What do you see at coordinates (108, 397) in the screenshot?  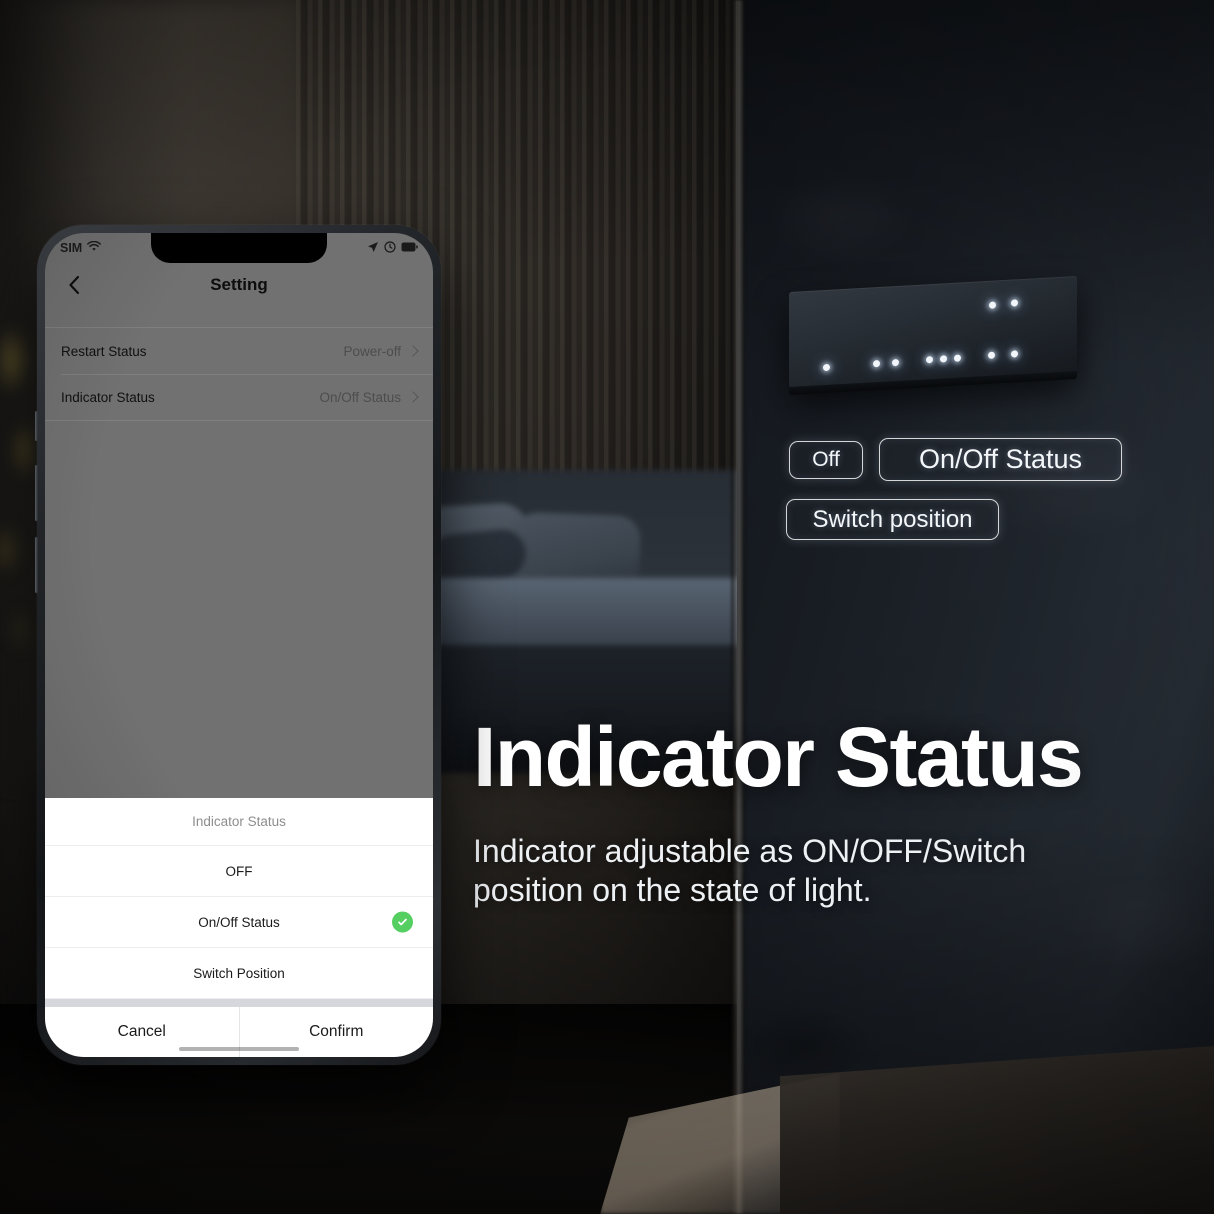 I see `row-label: Indicator Status` at bounding box center [108, 397].